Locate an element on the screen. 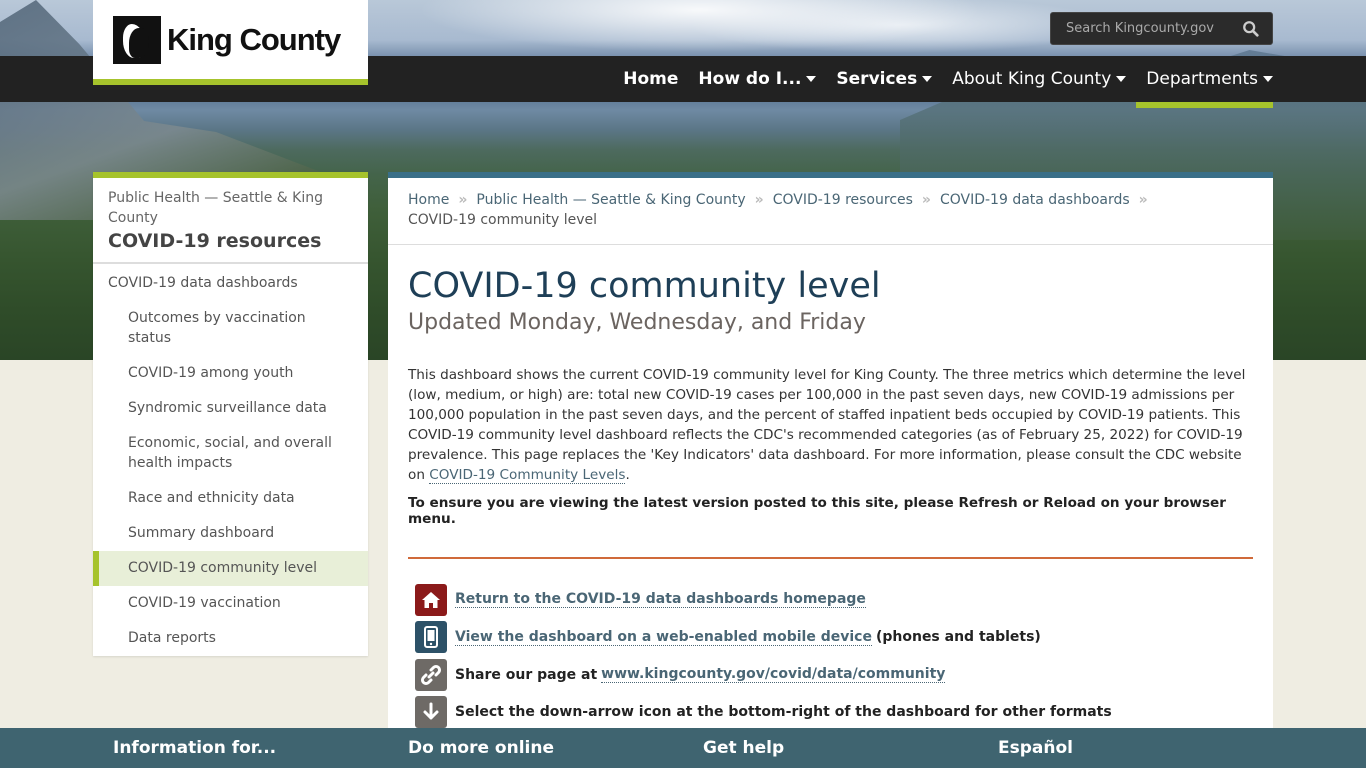 This screenshot has width=1366, height=768. sidebar-item-label: Outcomes by vaccination status is located at coordinates (230, 328).